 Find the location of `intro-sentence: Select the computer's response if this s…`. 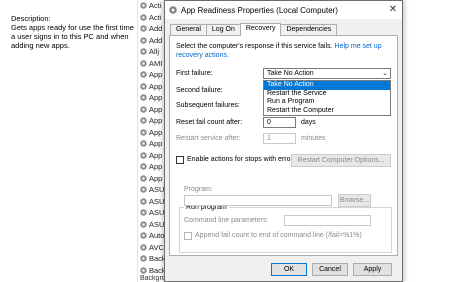

intro-sentence: Select the computer's response if this s… is located at coordinates (255, 46).